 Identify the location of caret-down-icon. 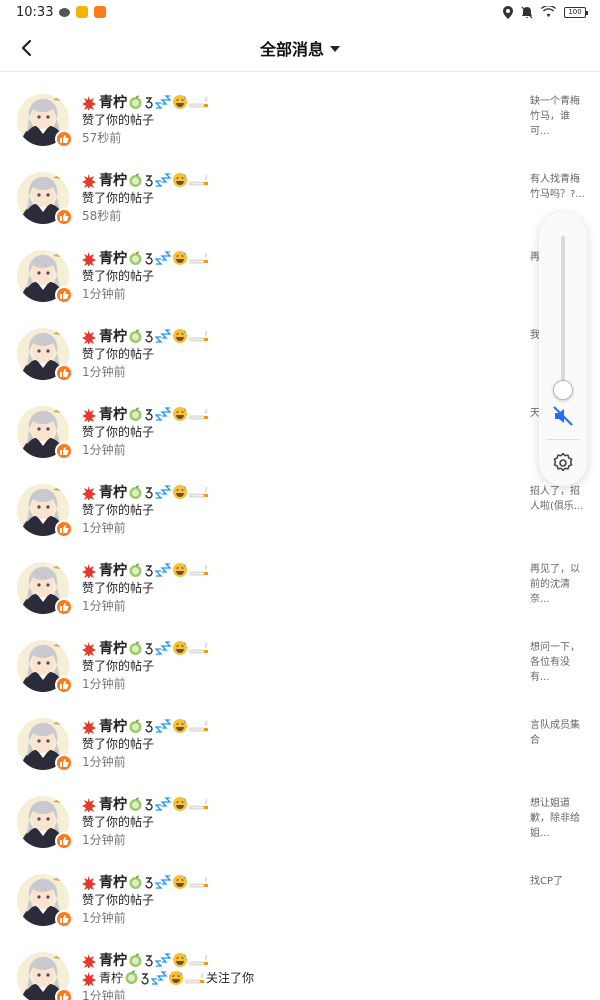
(335, 48).